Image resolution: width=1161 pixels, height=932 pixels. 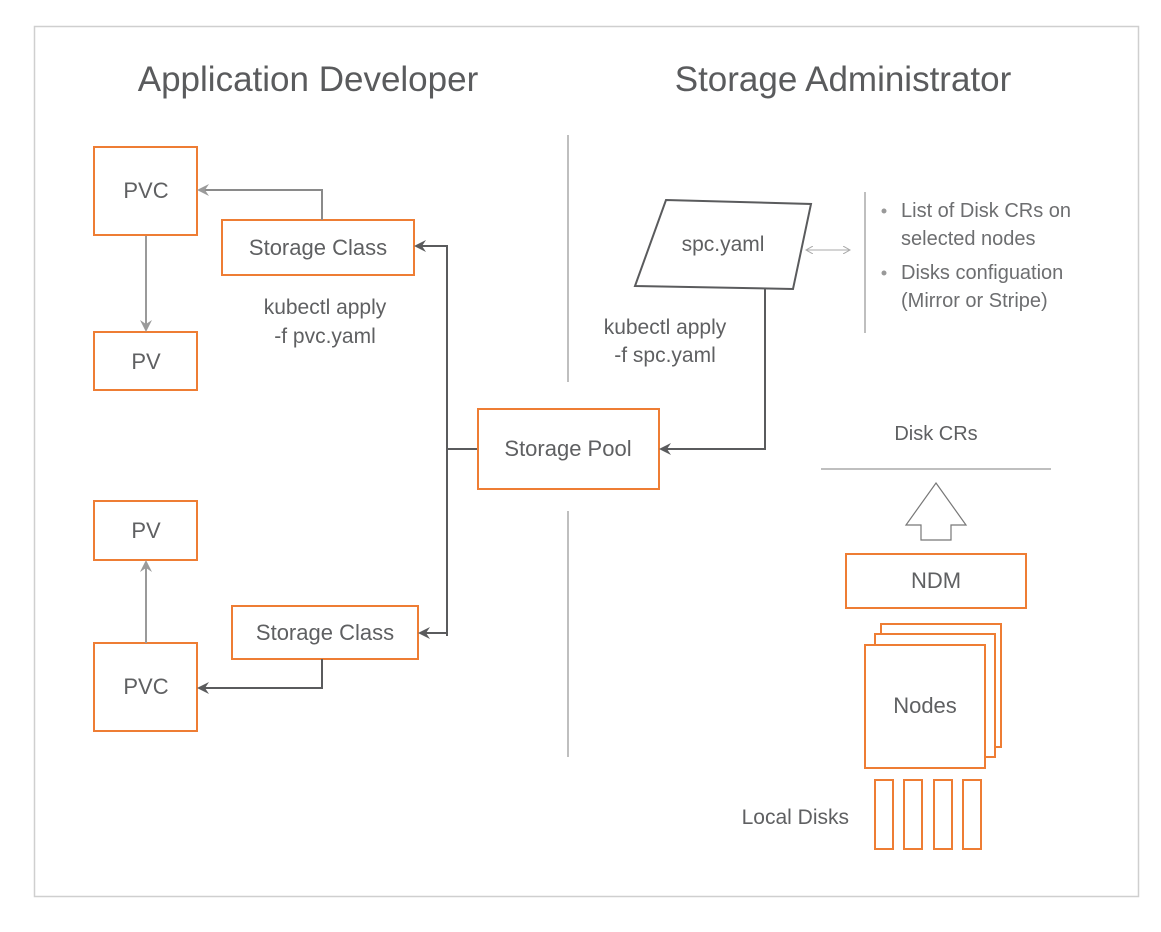 I want to click on svg-text: spc.yaml, so click(x=723, y=244).